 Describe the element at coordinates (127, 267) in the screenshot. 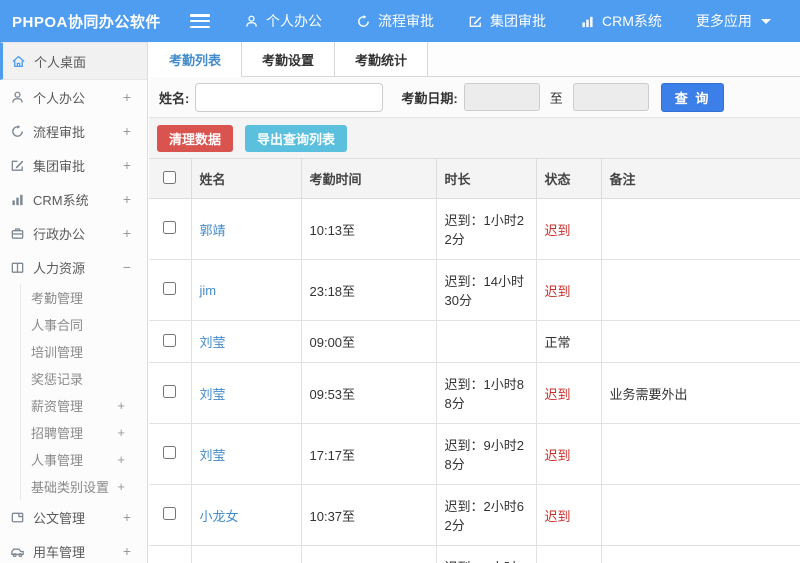

I see `collapse-icon: −` at that location.